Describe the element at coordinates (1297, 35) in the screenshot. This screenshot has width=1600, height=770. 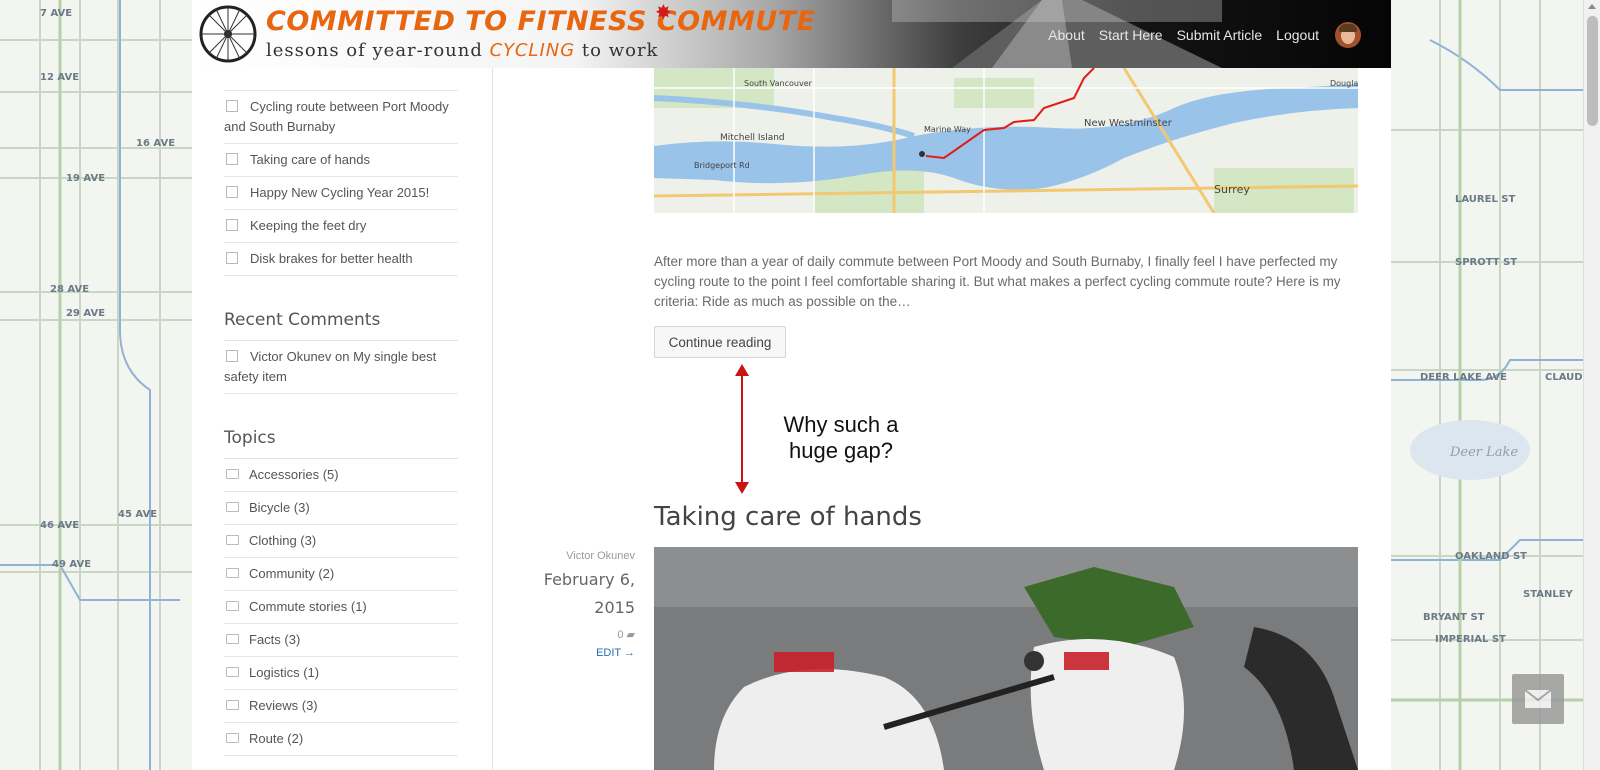
I see `nav-logout: Logout` at that location.